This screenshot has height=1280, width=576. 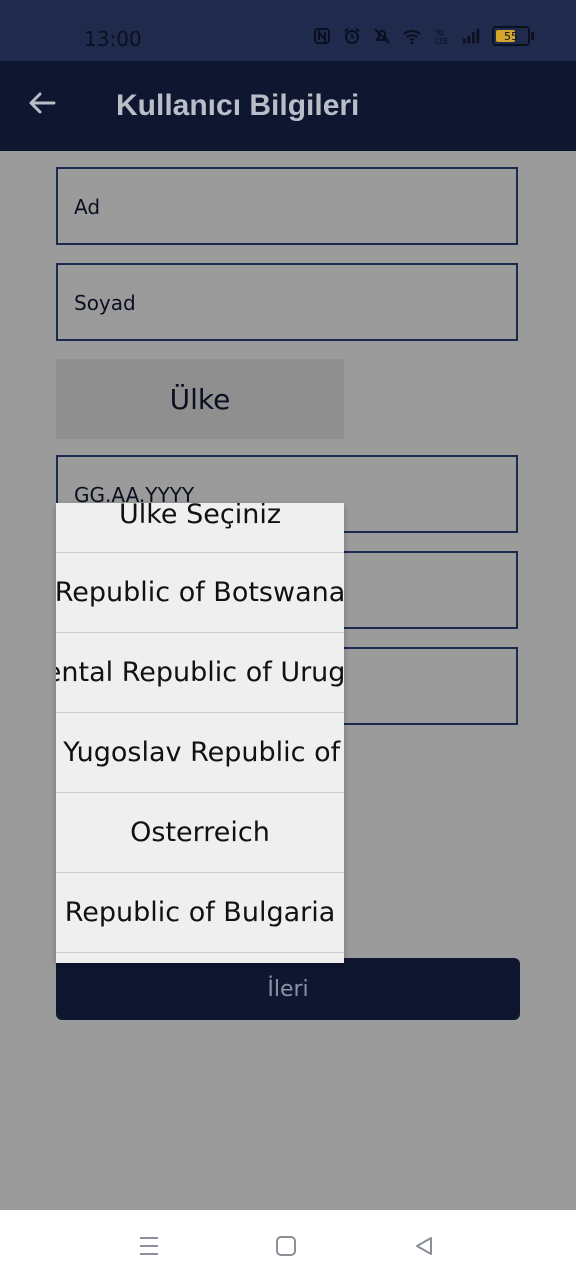 What do you see at coordinates (149, 1246) in the screenshot?
I see `menu-icon` at bounding box center [149, 1246].